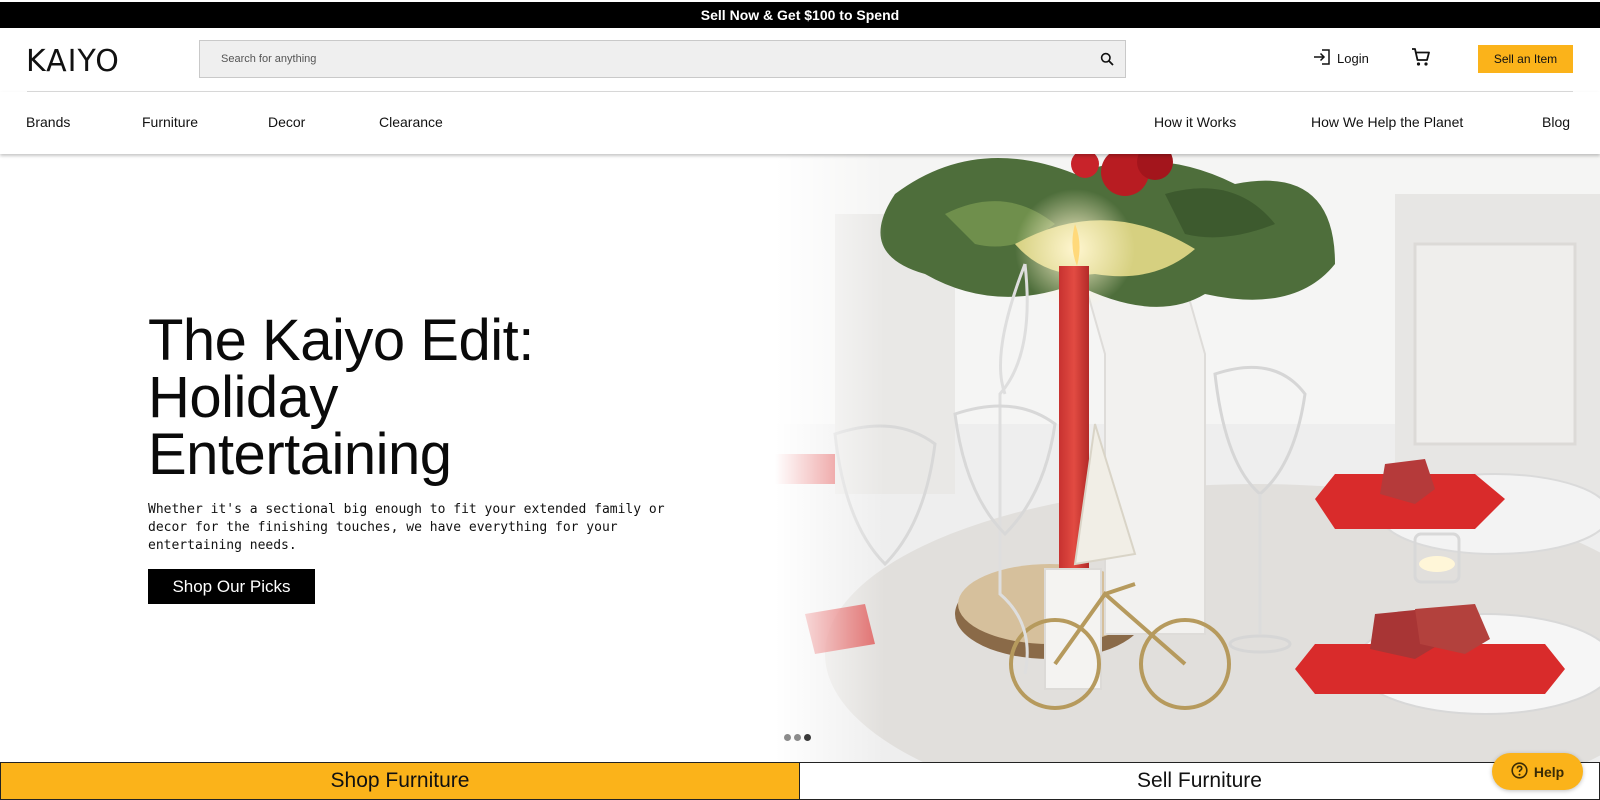 The height and width of the screenshot is (800, 1600). Describe the element at coordinates (1353, 58) in the screenshot. I see `login-label: Login` at that location.